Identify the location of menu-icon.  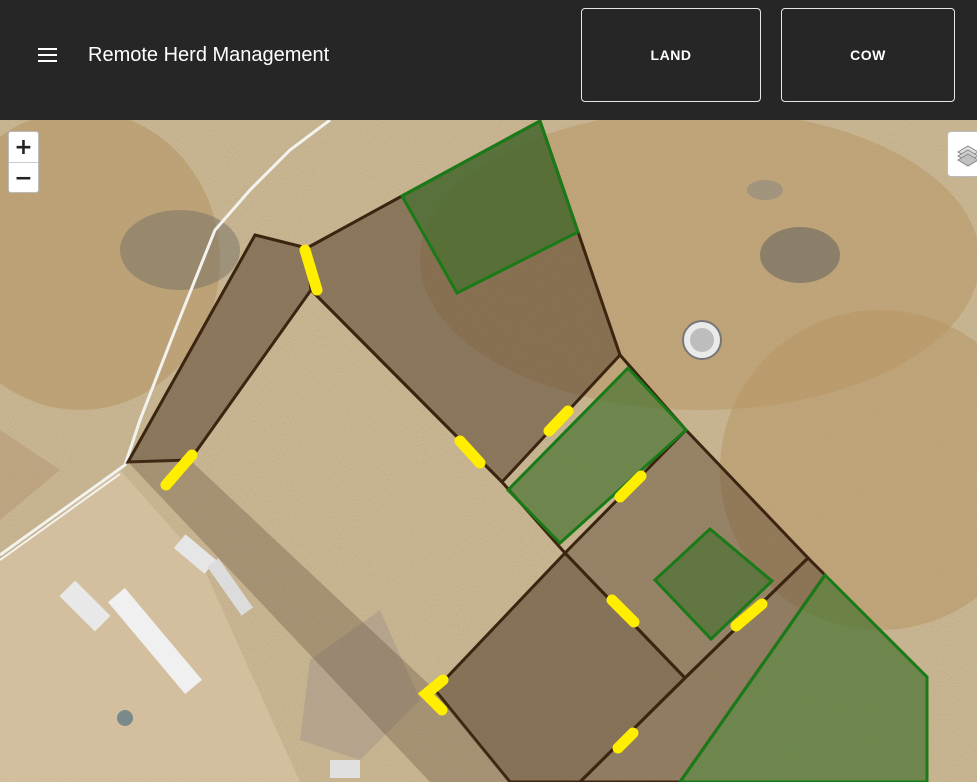
(48, 56).